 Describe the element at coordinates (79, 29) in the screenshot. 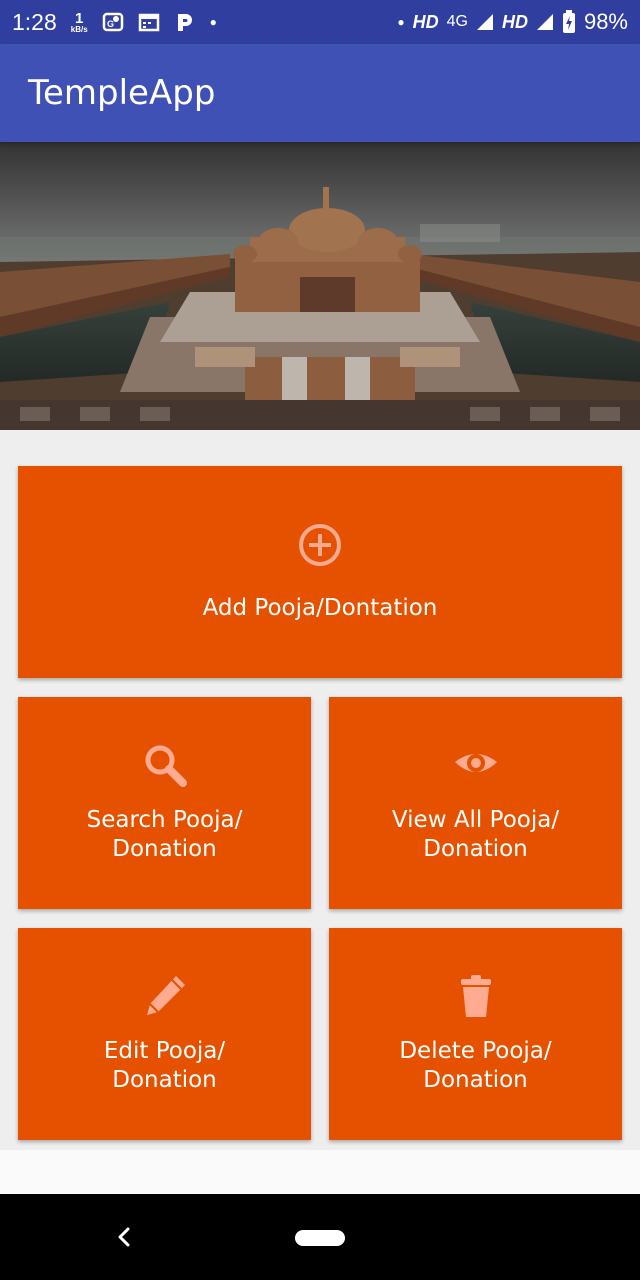

I see `network-speed-unit: kB/s` at that location.